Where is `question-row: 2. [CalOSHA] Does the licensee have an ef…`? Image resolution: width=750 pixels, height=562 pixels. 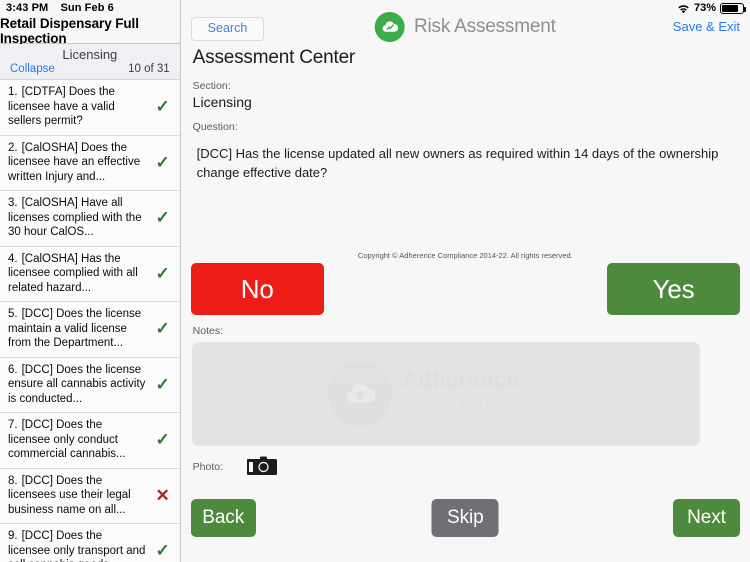 question-row: 2. [CalOSHA] Does the licensee have an ef… is located at coordinates (90, 163).